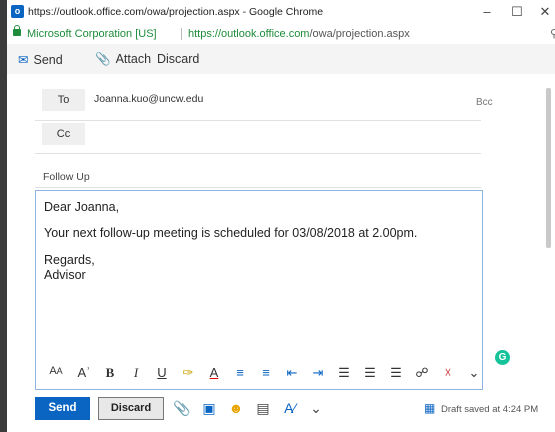 This screenshot has height=432, width=555. What do you see at coordinates (290, 408) in the screenshot?
I see `signature-icon: A⁄` at bounding box center [290, 408].